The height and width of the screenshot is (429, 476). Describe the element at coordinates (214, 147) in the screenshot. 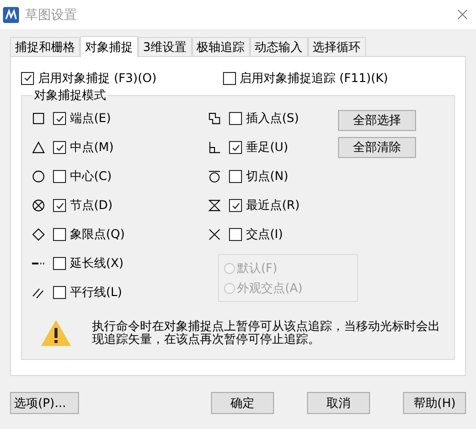

I see `perpendicular-marker-icon` at that location.